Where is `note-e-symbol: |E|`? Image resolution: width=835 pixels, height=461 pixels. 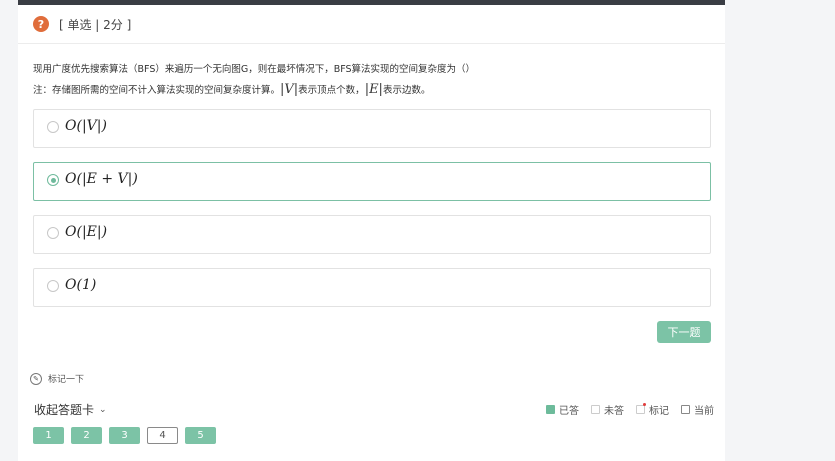 note-e-symbol: |E| is located at coordinates (373, 89).